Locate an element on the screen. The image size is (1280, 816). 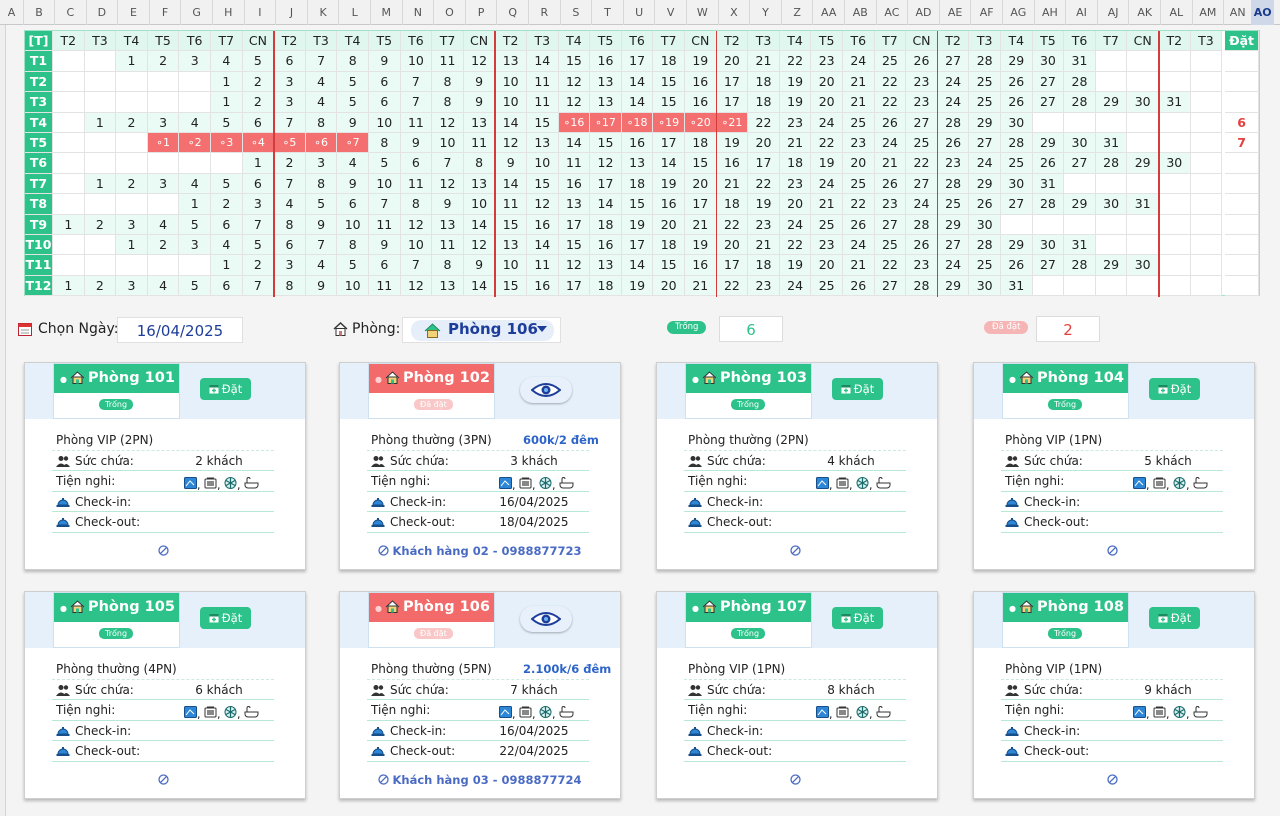
column-header-aj: AJ is located at coordinates (1114, 12).